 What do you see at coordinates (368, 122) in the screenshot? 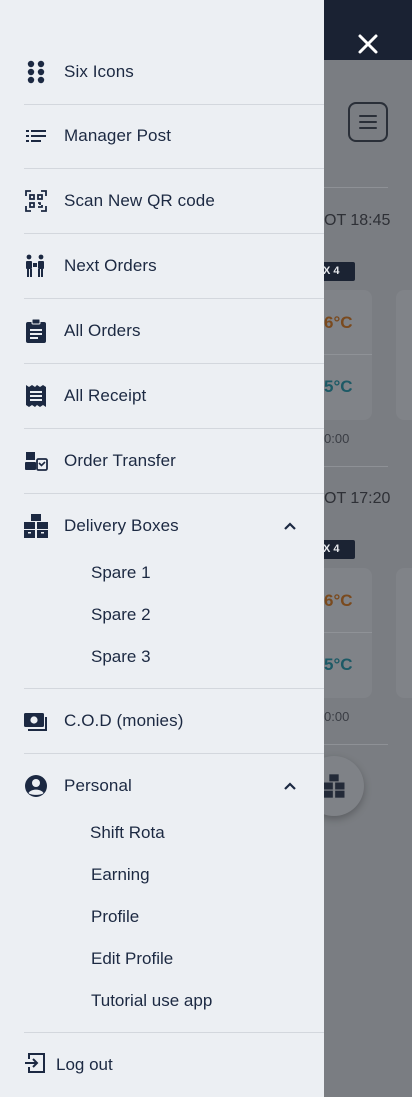
I see `hamburger-menu-button` at bounding box center [368, 122].